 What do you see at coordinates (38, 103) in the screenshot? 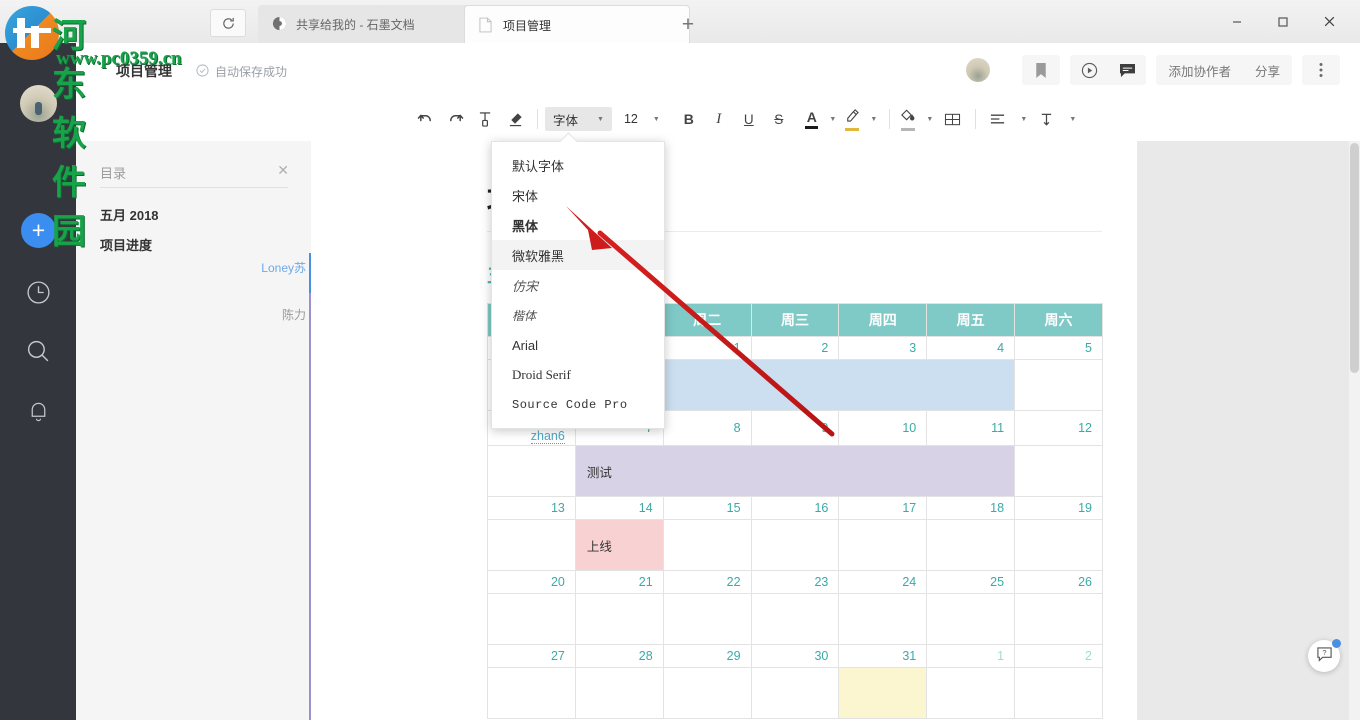
I see `user-avatar` at bounding box center [38, 103].